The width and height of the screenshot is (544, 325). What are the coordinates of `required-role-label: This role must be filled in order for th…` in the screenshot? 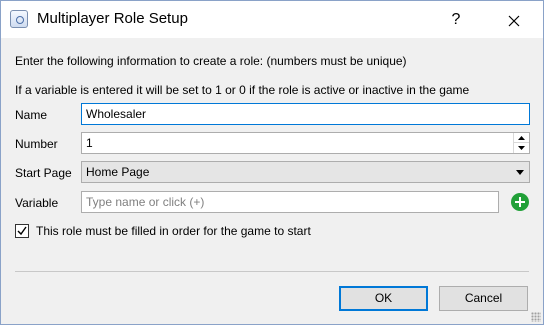 It's located at (173, 231).